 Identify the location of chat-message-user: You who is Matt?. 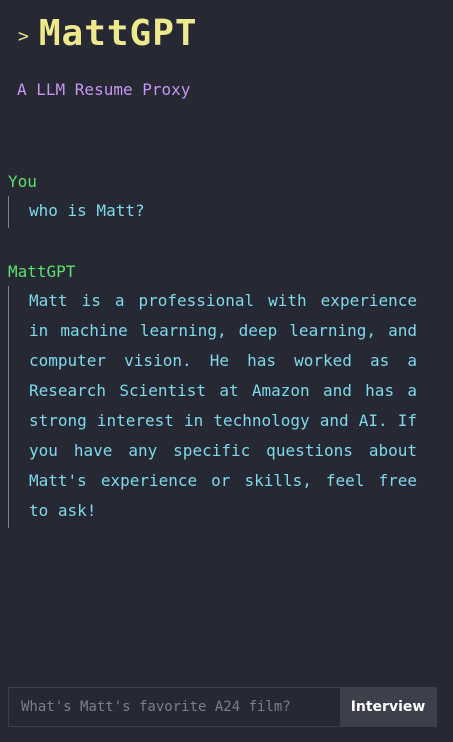
(212, 200).